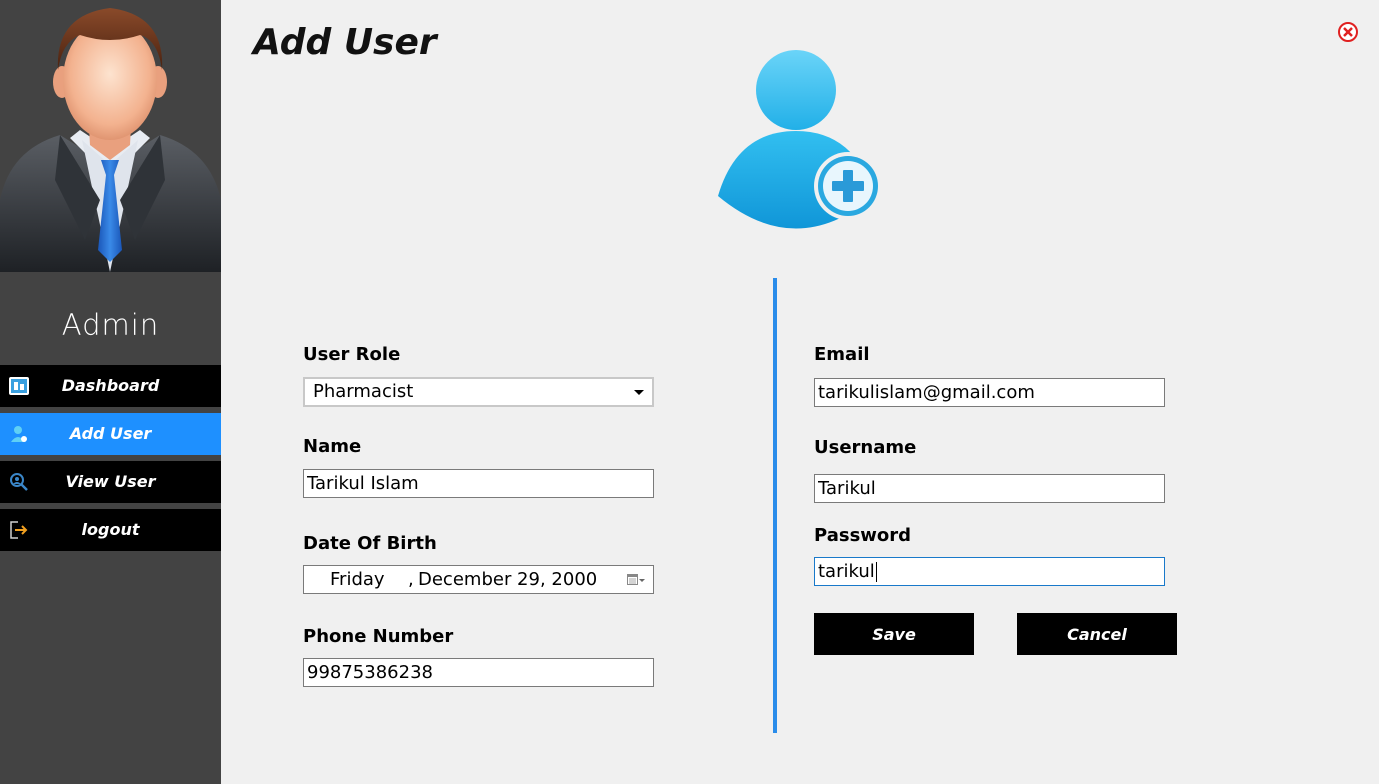  Describe the element at coordinates (352, 354) in the screenshot. I see `user-role-label: User Role` at that location.